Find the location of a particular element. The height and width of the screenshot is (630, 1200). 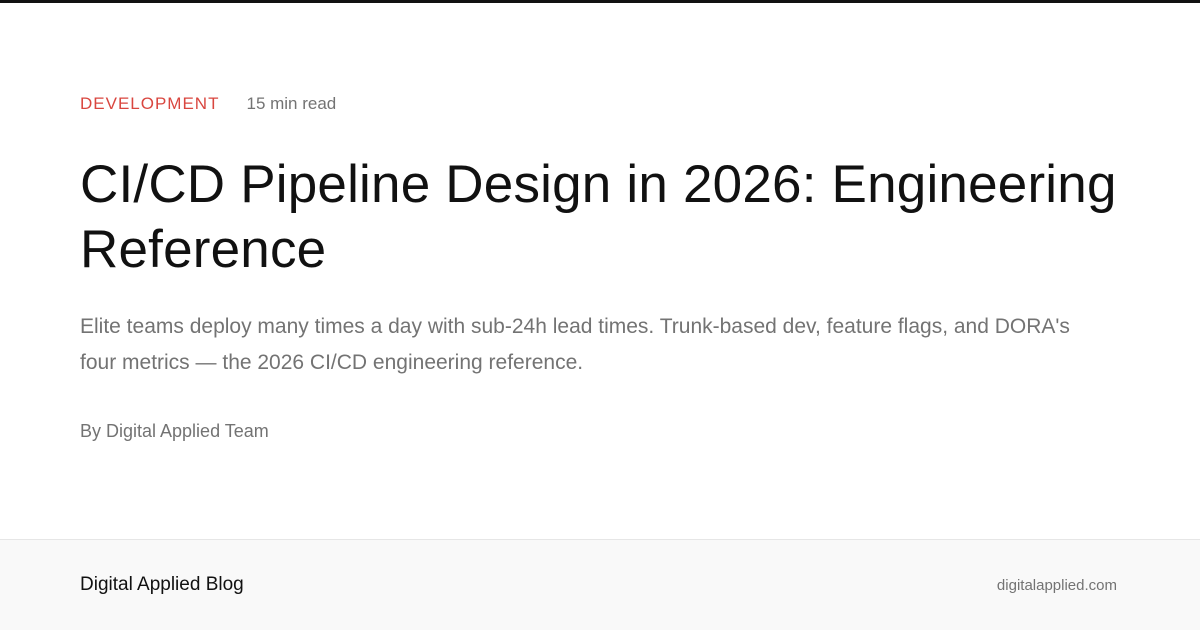

category-label: DEVELOPMENT is located at coordinates (150, 103).